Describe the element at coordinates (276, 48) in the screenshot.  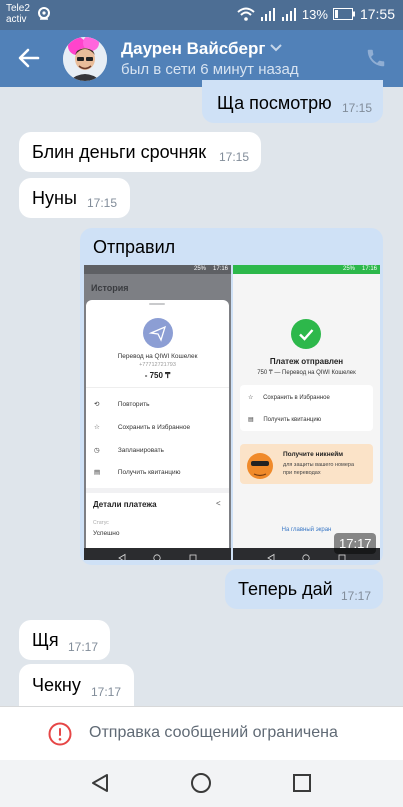
I see `chevron-down-icon` at that location.